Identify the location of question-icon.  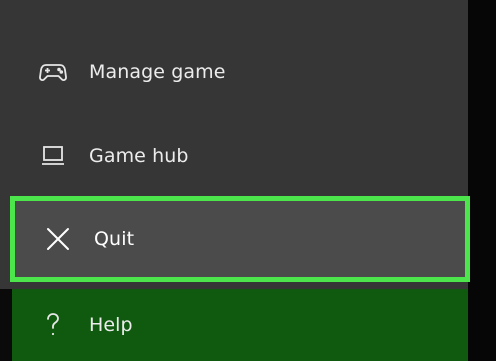
(53, 325).